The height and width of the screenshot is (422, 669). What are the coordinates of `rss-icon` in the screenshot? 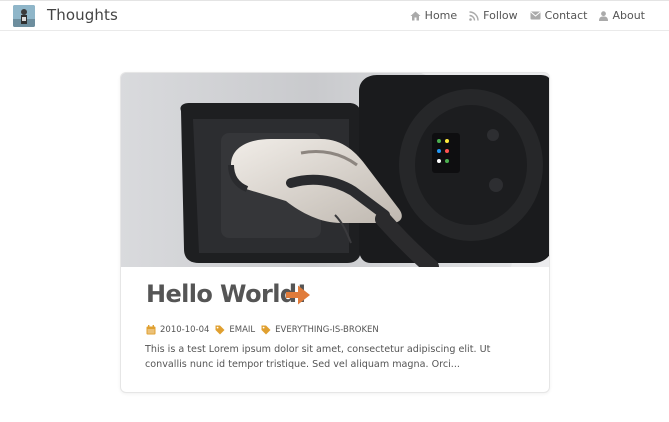 It's located at (474, 15).